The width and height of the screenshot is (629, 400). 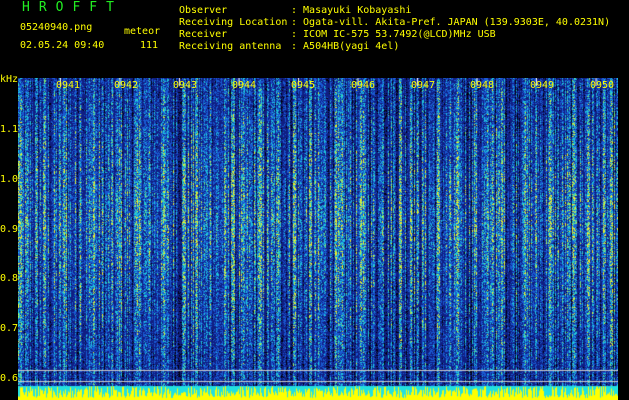 What do you see at coordinates (72, 7) in the screenshot?
I see `app-brand: HROFFT` at bounding box center [72, 7].